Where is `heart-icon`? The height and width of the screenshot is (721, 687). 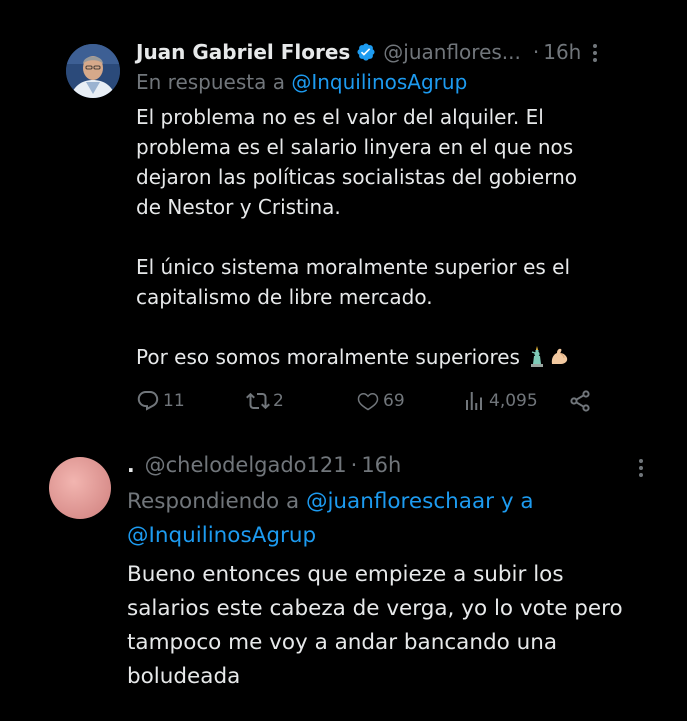
heart-icon is located at coordinates (368, 401).